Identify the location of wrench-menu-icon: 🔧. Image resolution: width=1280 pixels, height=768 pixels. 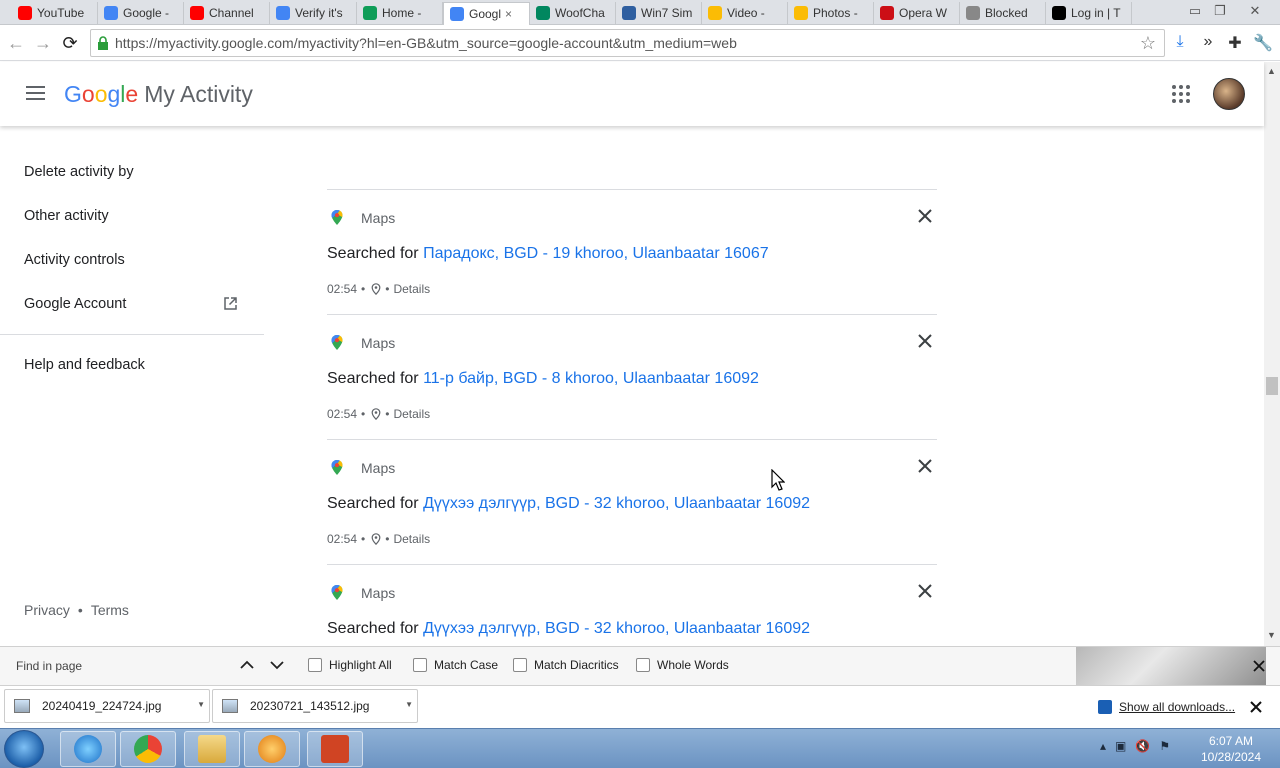
(1263, 43).